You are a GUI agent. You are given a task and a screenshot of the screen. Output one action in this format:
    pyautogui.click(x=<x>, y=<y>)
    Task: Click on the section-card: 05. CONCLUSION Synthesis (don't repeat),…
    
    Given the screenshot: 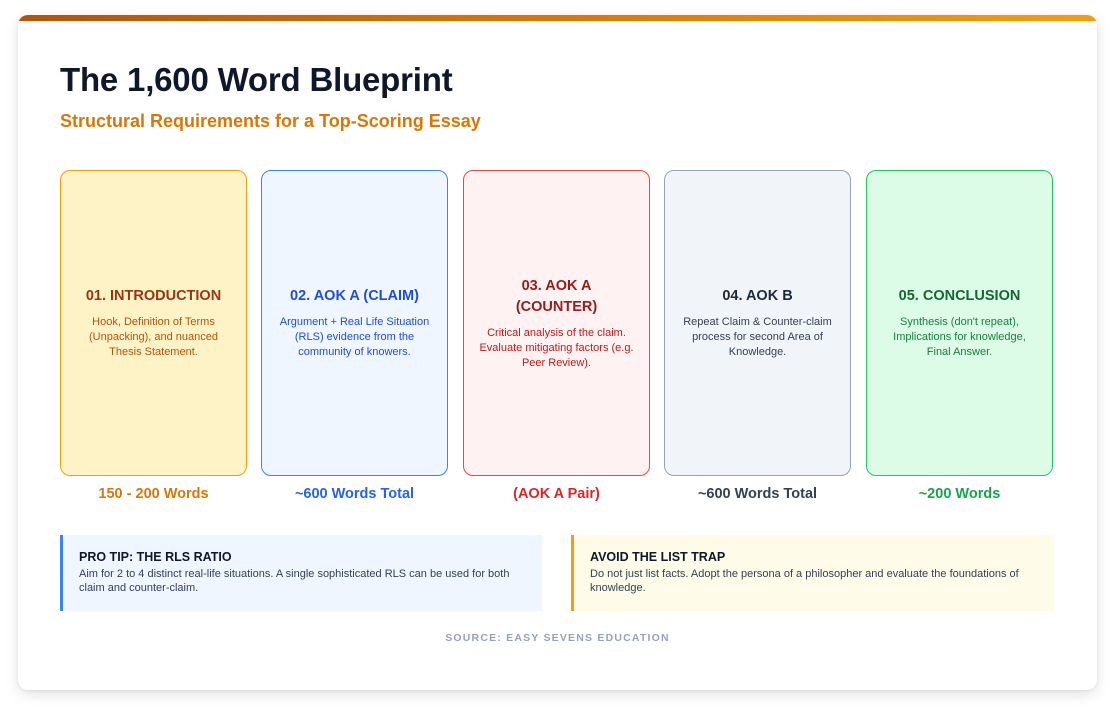 What is the action you would take?
    pyautogui.click(x=959, y=323)
    